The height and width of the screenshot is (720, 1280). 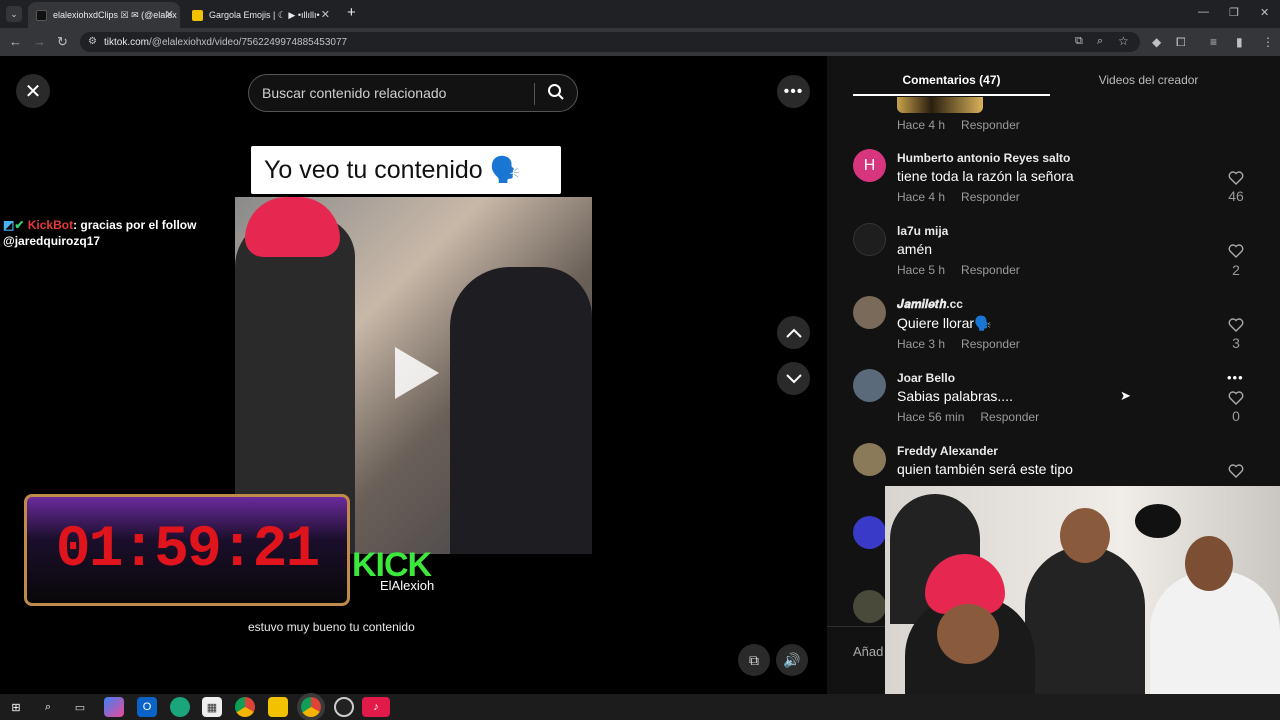 What do you see at coordinates (754, 660) in the screenshot?
I see `picture-in-picture-button: ⧉` at bounding box center [754, 660].